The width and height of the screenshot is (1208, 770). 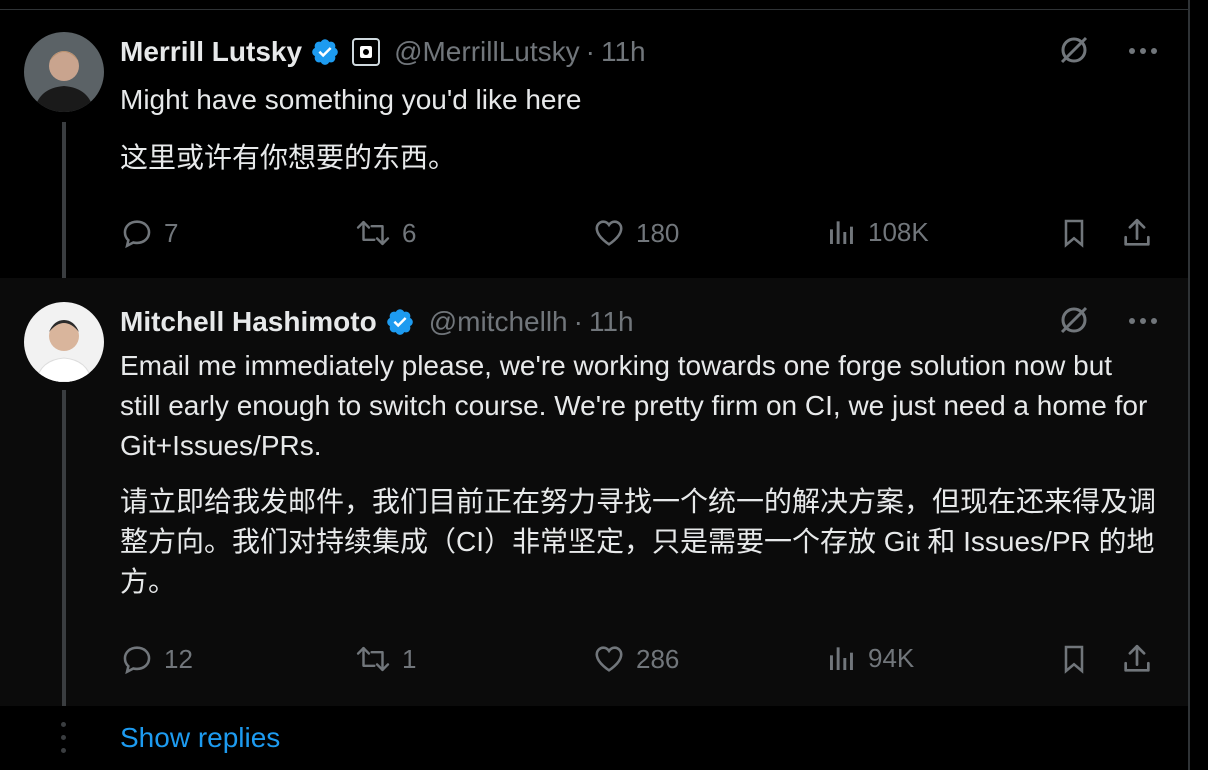 What do you see at coordinates (211, 52) in the screenshot?
I see `display-name: Merrill Lutsky` at bounding box center [211, 52].